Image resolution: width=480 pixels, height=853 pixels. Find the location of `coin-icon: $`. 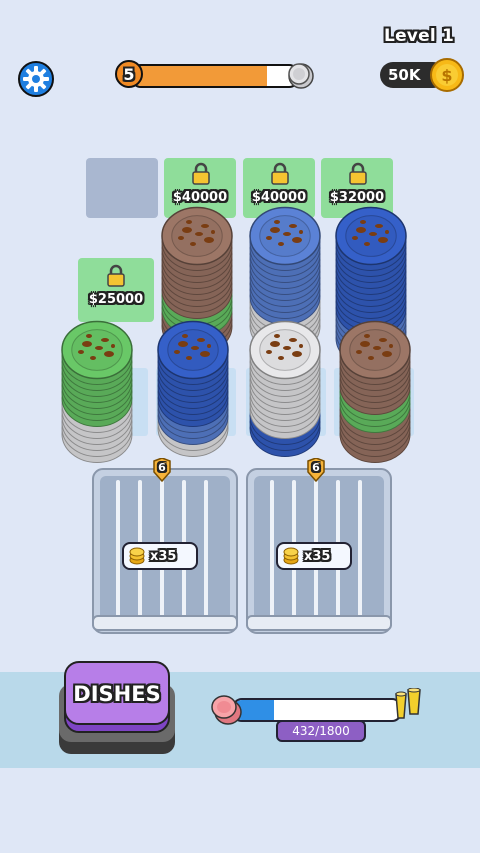

coin-icon: $ is located at coordinates (447, 75).